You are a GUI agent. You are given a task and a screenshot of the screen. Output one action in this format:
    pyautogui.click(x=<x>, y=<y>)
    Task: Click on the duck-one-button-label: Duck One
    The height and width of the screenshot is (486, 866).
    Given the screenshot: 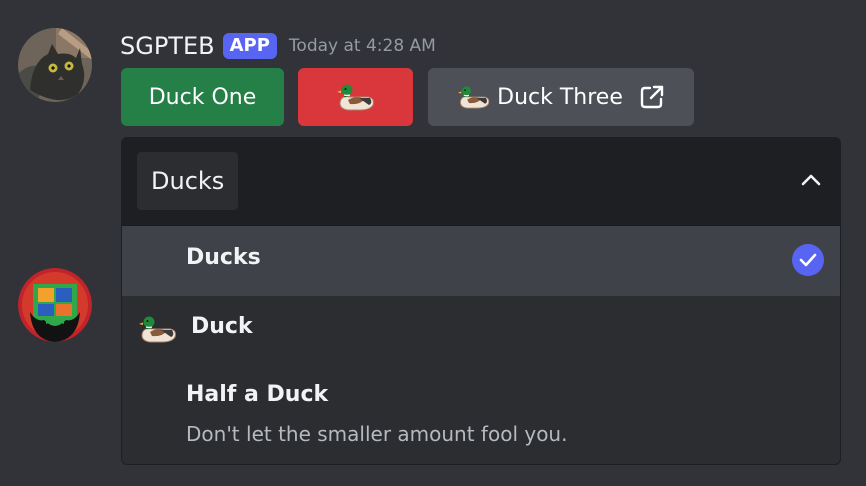 What is the action you would take?
    pyautogui.click(x=202, y=97)
    